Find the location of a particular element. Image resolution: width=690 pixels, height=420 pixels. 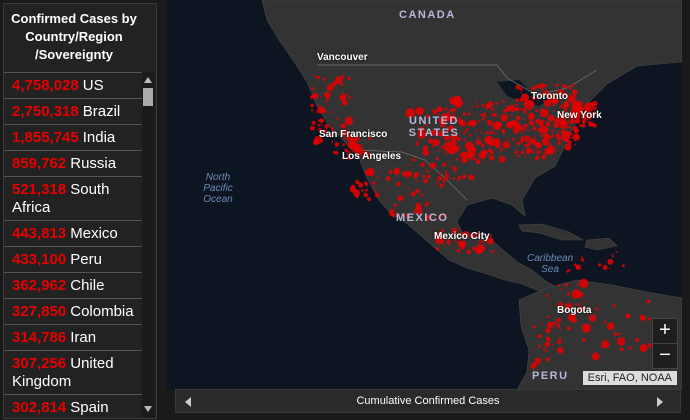

previous-arrow-icon is located at coordinates (188, 402).